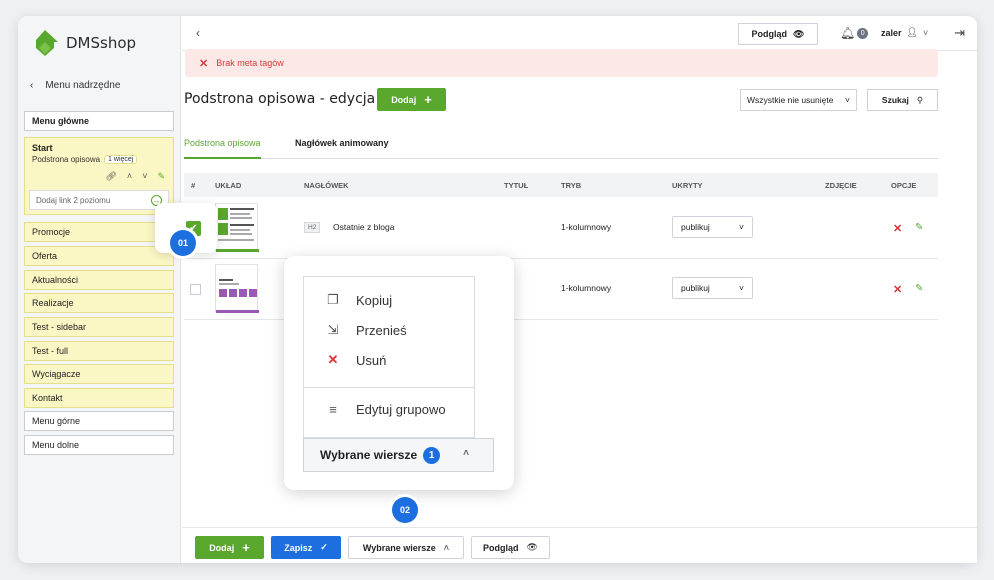 Image resolution: width=994 pixels, height=580 pixels. Describe the element at coordinates (959, 33) in the screenshot. I see `logout-icon: ⇥` at that location.